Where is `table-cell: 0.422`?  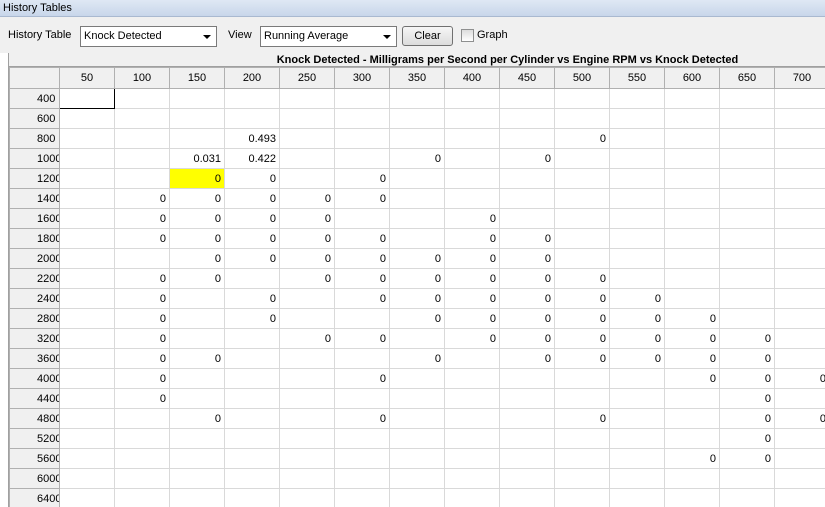
table-cell: 0.422 is located at coordinates (252, 158).